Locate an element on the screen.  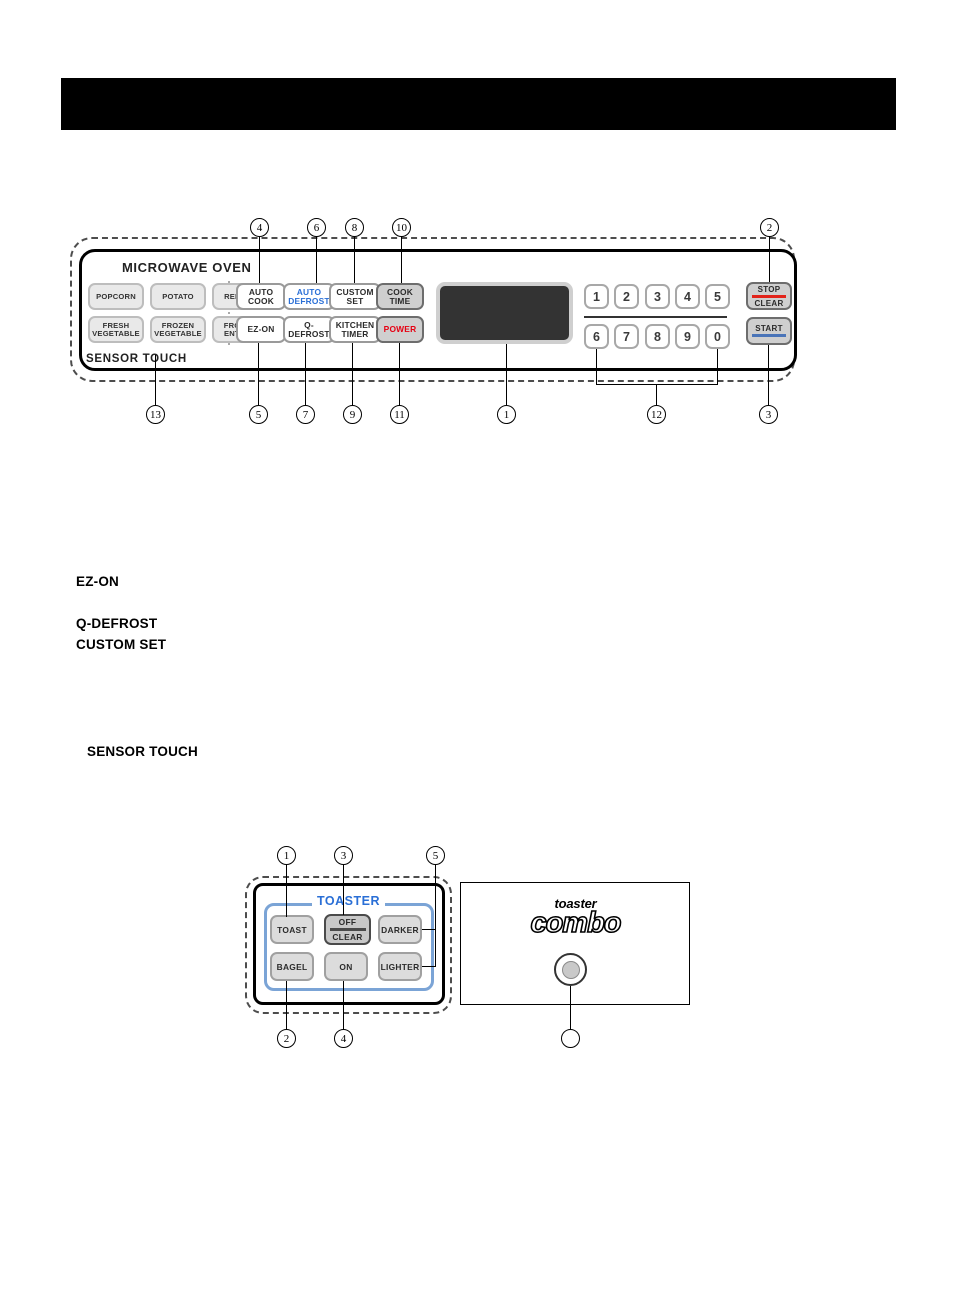
button-q-defrost: Q- DEFROST is located at coordinates (309, 329).